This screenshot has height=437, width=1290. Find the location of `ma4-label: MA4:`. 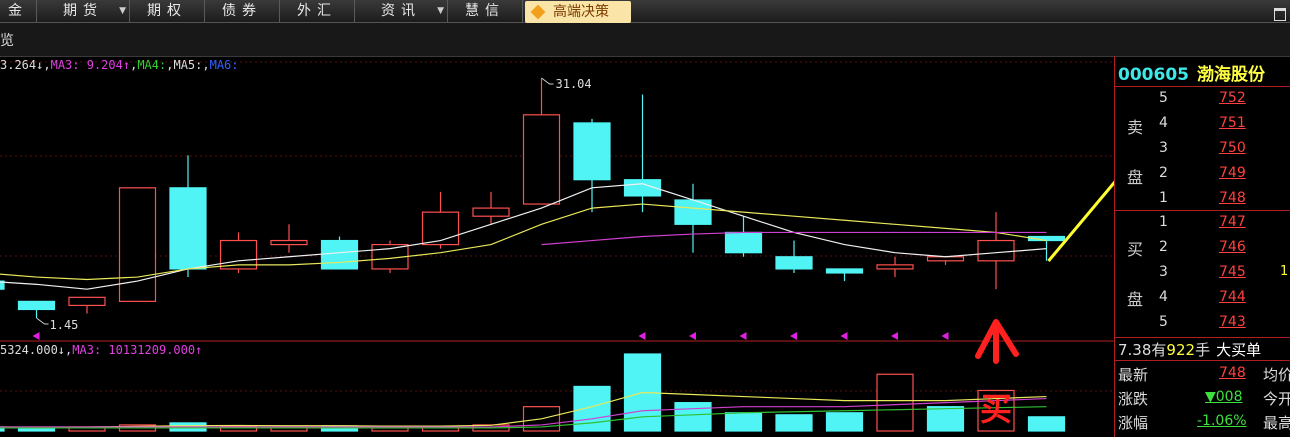

ma4-label: MA4: is located at coordinates (152, 65).